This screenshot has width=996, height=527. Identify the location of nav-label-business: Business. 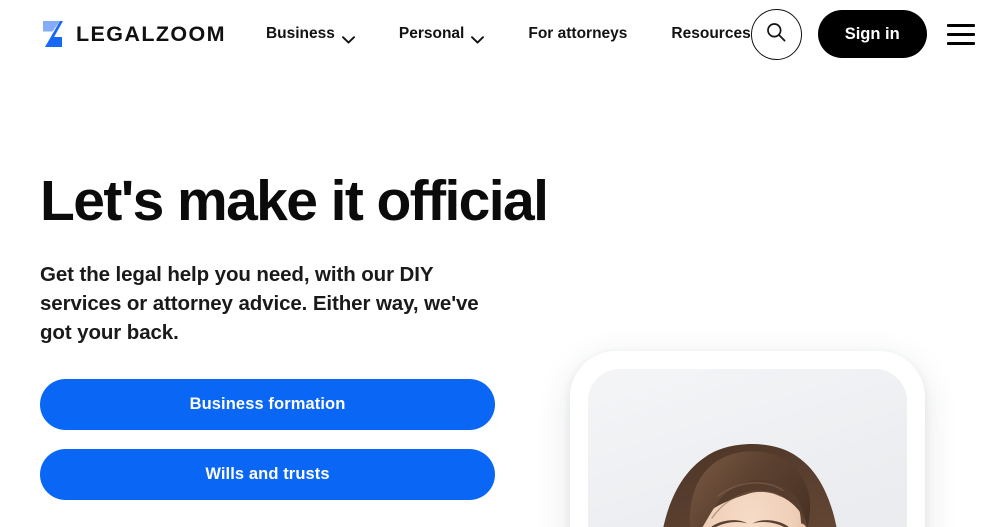
(300, 33).